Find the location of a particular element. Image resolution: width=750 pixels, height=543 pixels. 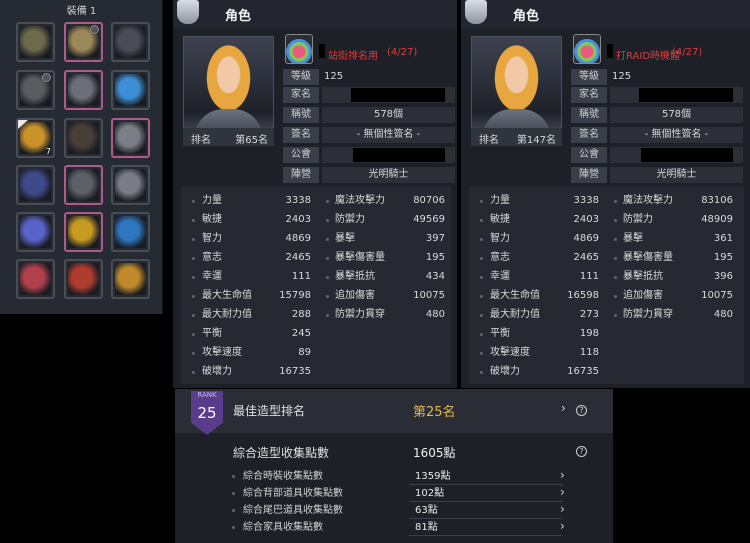

nickname-value: 578個 is located at coordinates (388, 115).